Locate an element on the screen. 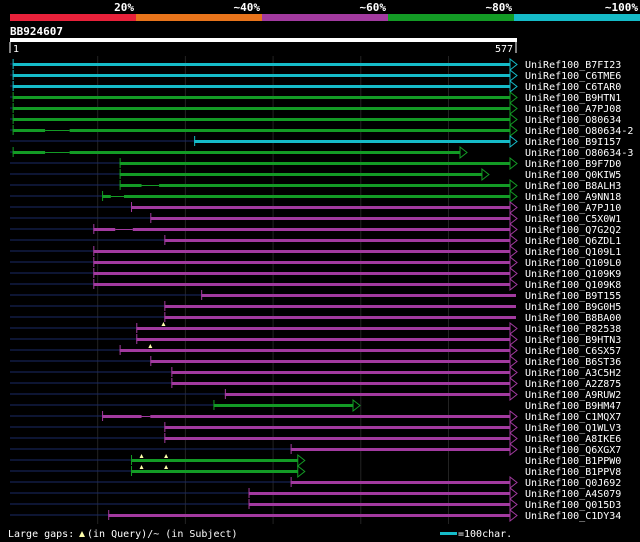 This screenshot has height=542, width=640. hit-row: UniRef100_B6ST36 is located at coordinates (315, 361).